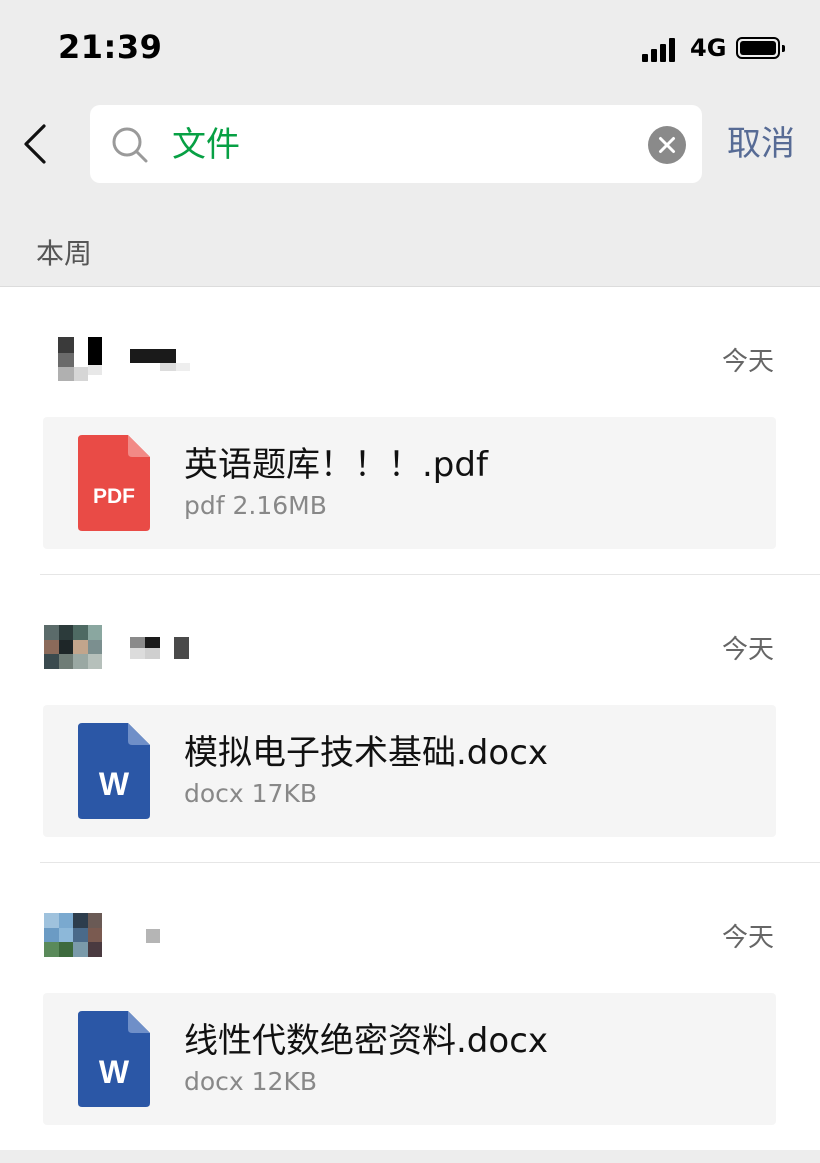  What do you see at coordinates (206, 145) in the screenshot?
I see `search-input: 文件` at bounding box center [206, 145].